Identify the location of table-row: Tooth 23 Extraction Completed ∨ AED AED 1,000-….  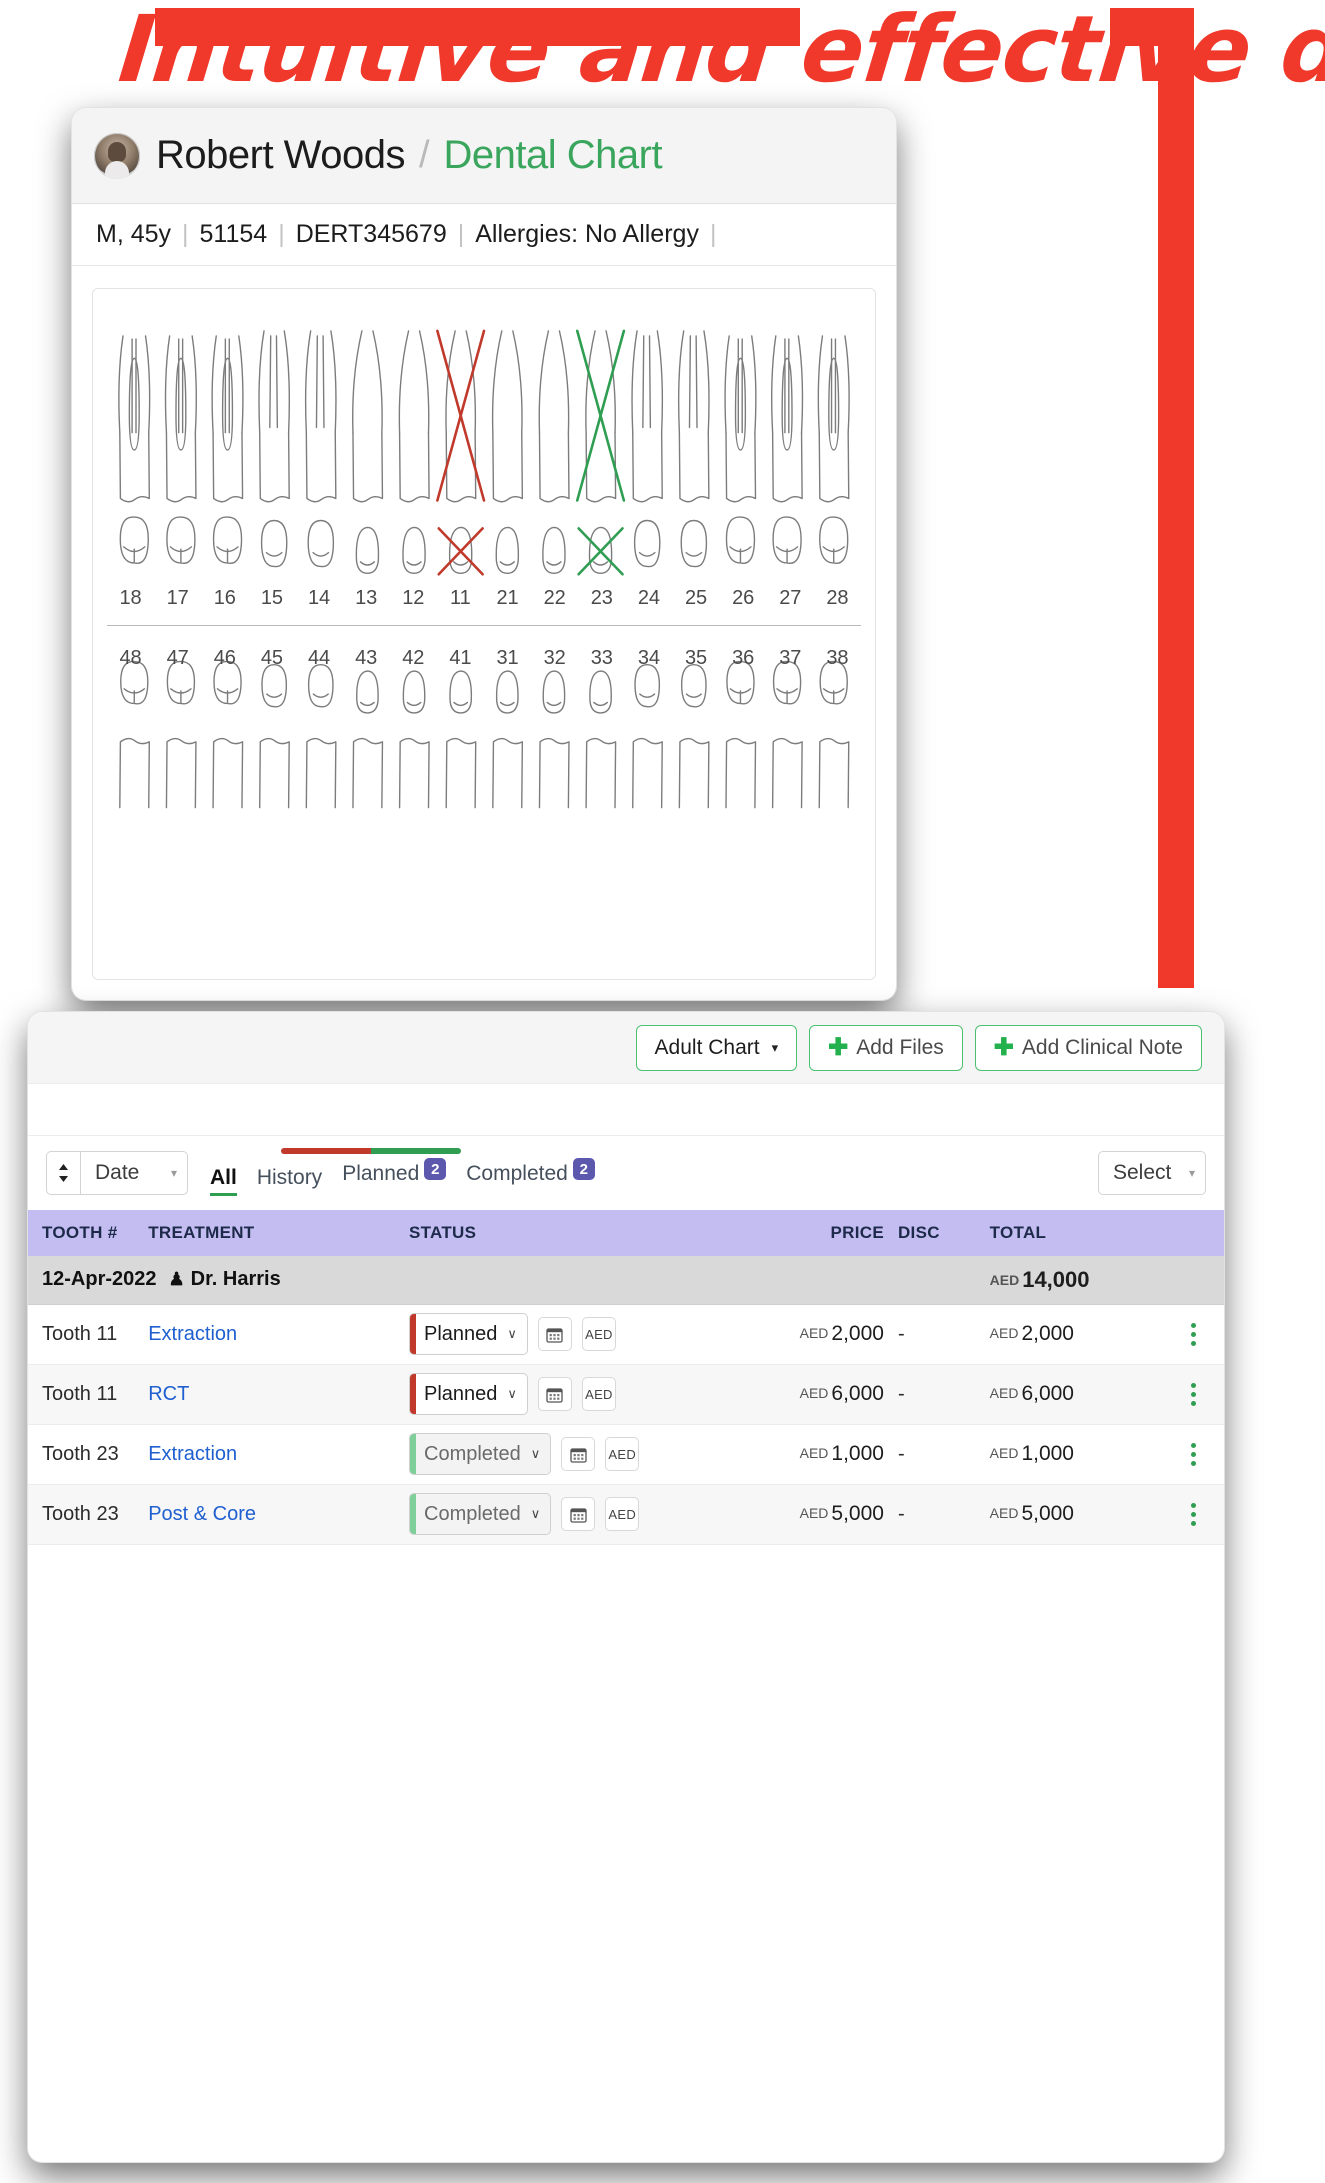
(626, 1454).